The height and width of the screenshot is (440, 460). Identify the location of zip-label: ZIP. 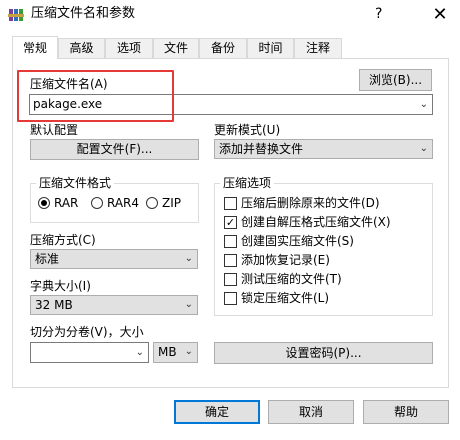
(171, 203).